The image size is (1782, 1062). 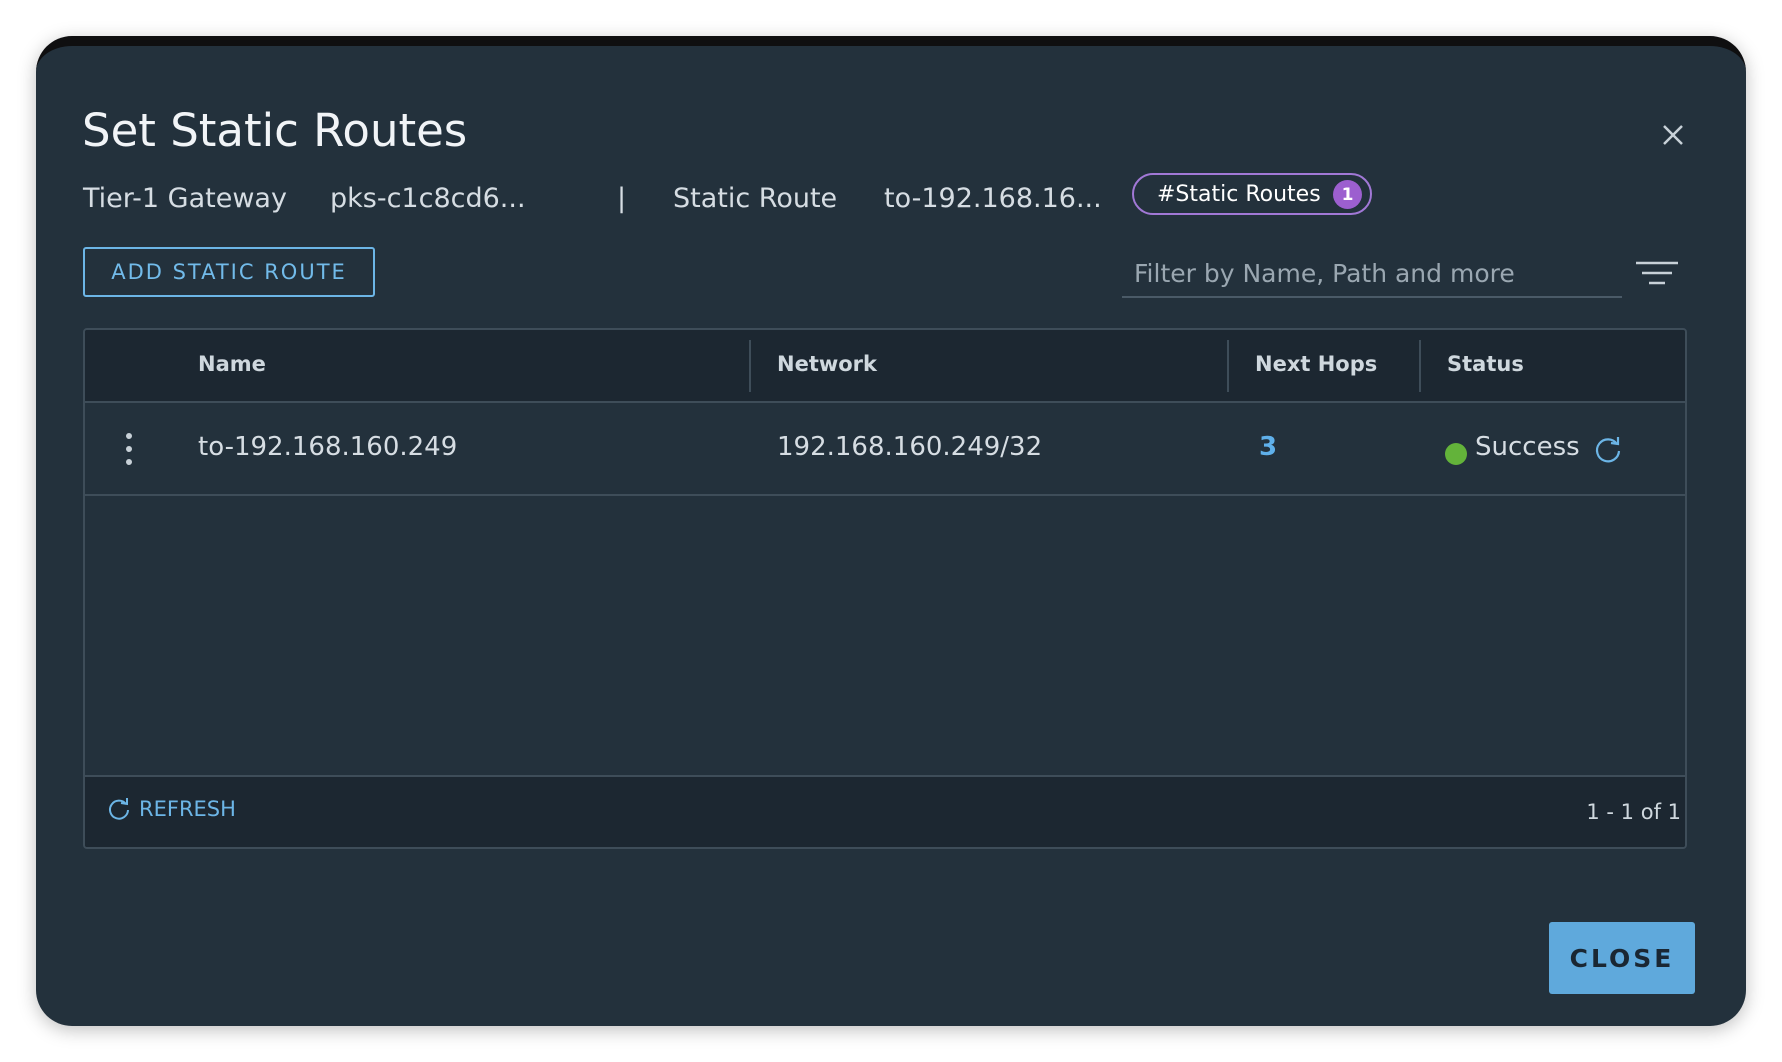 What do you see at coordinates (1673, 135) in the screenshot?
I see `close-icon` at bounding box center [1673, 135].